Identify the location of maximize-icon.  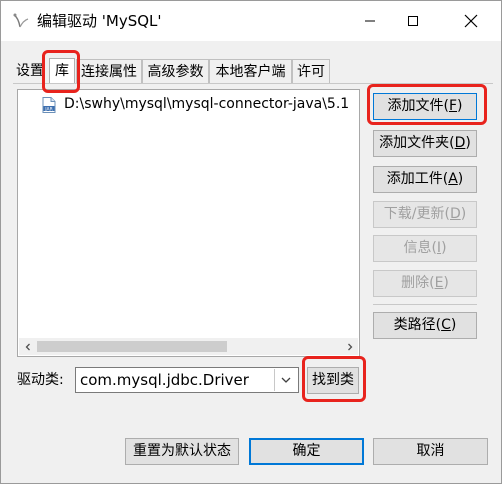
(413, 21).